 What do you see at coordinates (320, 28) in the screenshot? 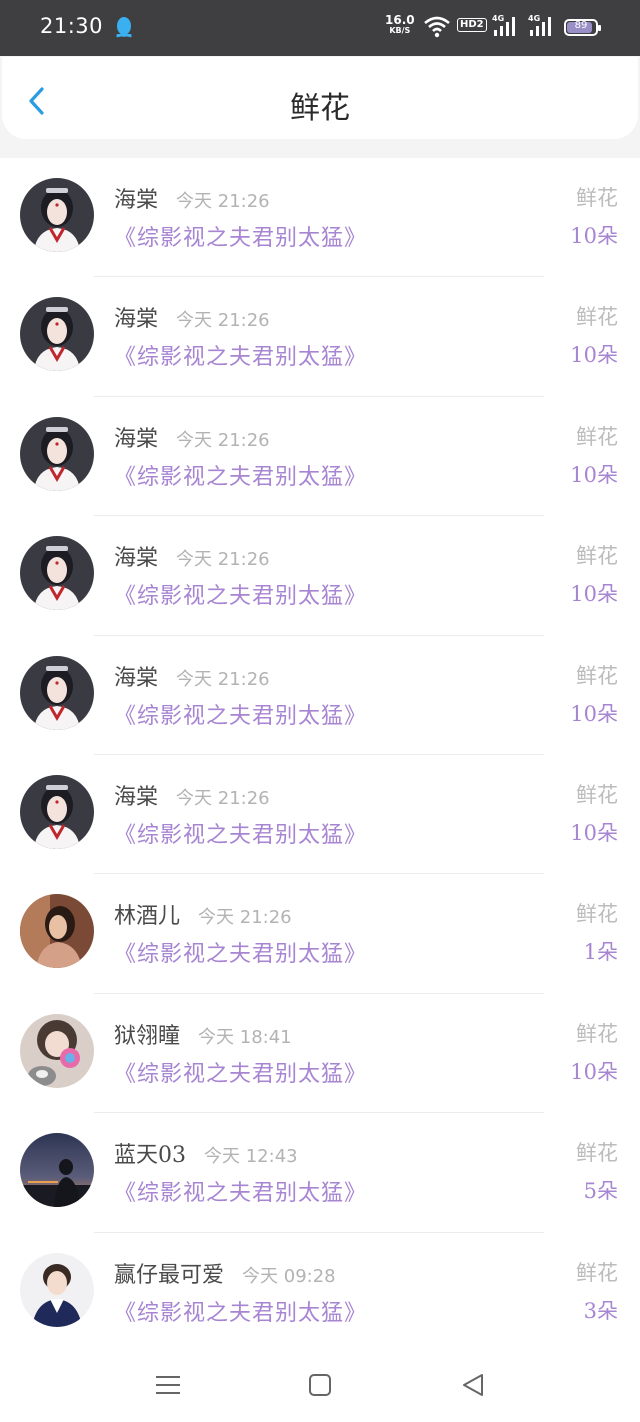
I see `status-bar: 21:30 16.0 KB/S HD2 4G 4G 89` at bounding box center [320, 28].